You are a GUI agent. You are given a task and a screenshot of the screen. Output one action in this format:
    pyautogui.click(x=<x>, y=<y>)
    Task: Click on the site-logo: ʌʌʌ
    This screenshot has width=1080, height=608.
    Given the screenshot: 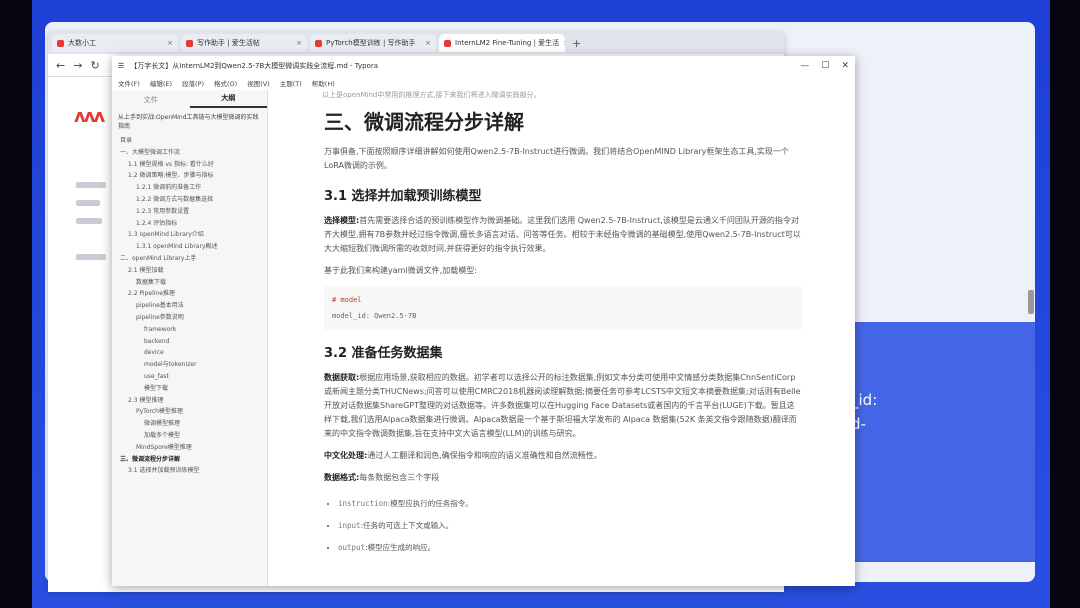 What is the action you would take?
    pyautogui.click(x=89, y=116)
    